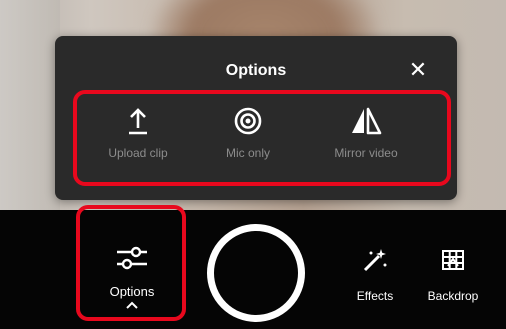  Describe the element at coordinates (453, 274) in the screenshot. I see `backdrop-button: Backdrop` at that location.